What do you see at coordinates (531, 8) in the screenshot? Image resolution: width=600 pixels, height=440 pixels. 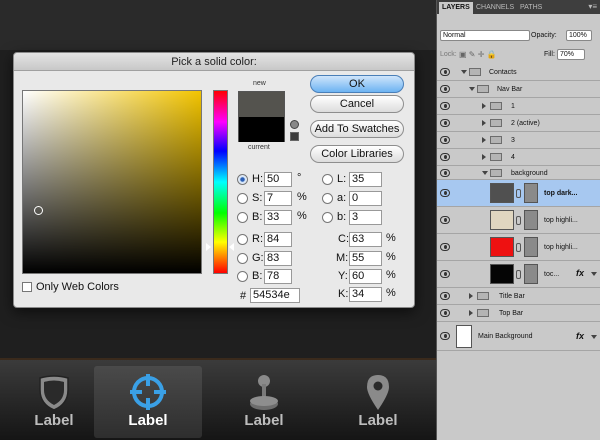 I see `tab-paths: PATHS` at bounding box center [531, 8].